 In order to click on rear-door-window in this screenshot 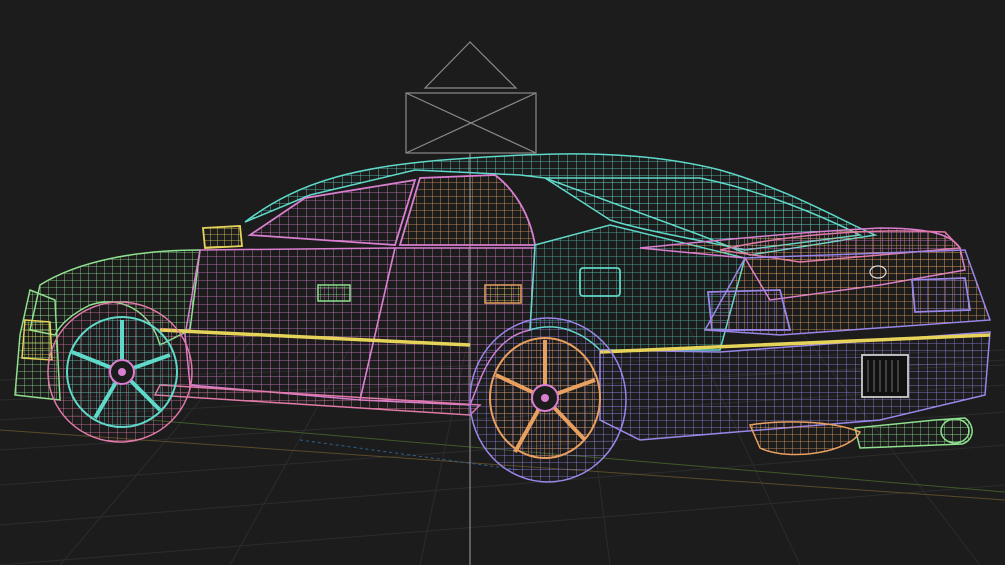, I will do `click(467, 210)`.